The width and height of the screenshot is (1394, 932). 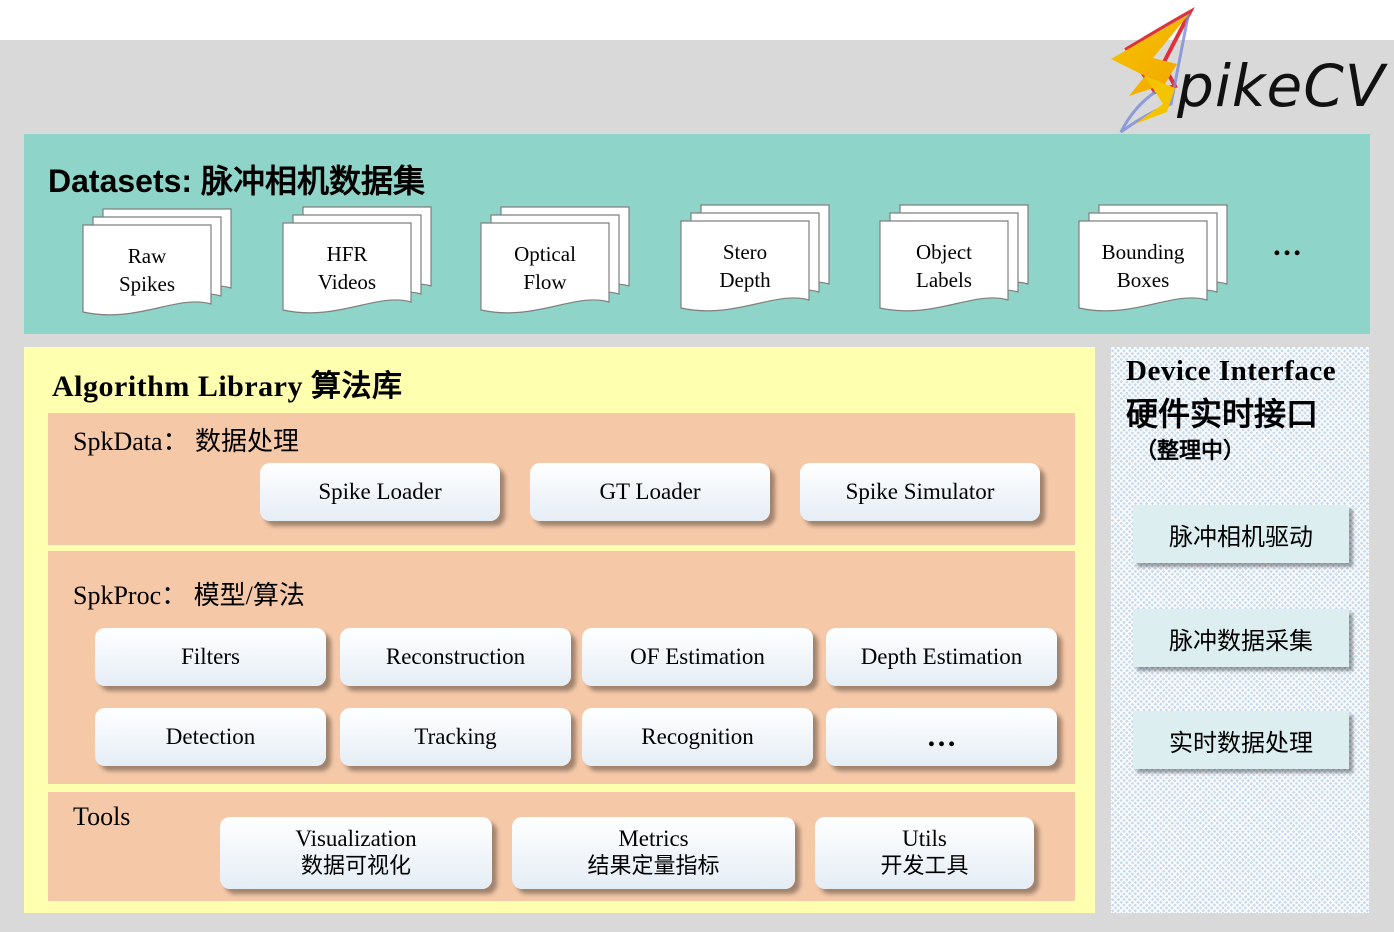 I want to click on dataset-item-line2: Depth, so click(x=745, y=280).